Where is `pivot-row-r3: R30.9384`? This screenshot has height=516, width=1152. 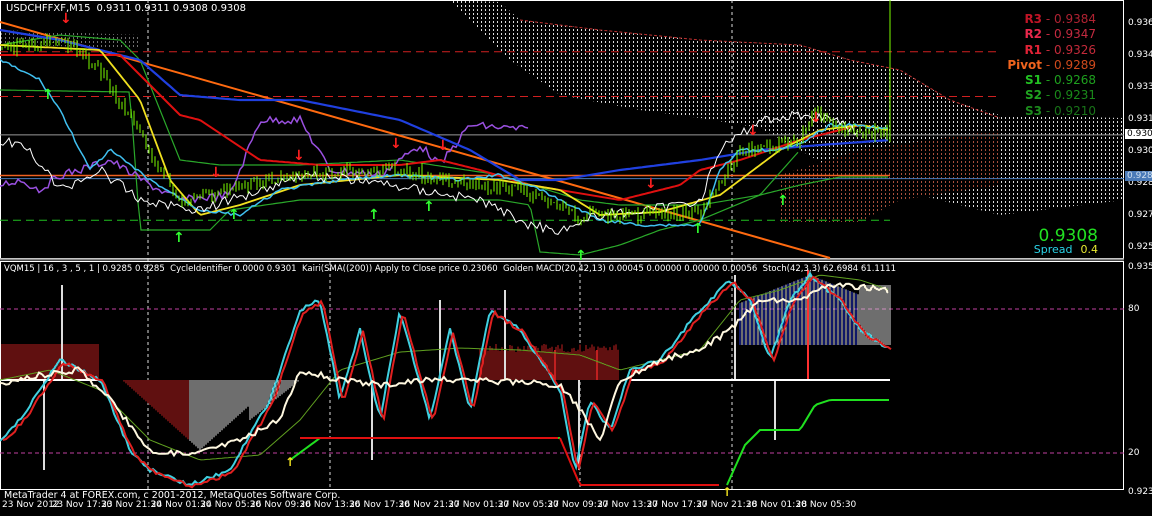 pivot-row-r3: R30.9384 is located at coordinates (1051, 19).